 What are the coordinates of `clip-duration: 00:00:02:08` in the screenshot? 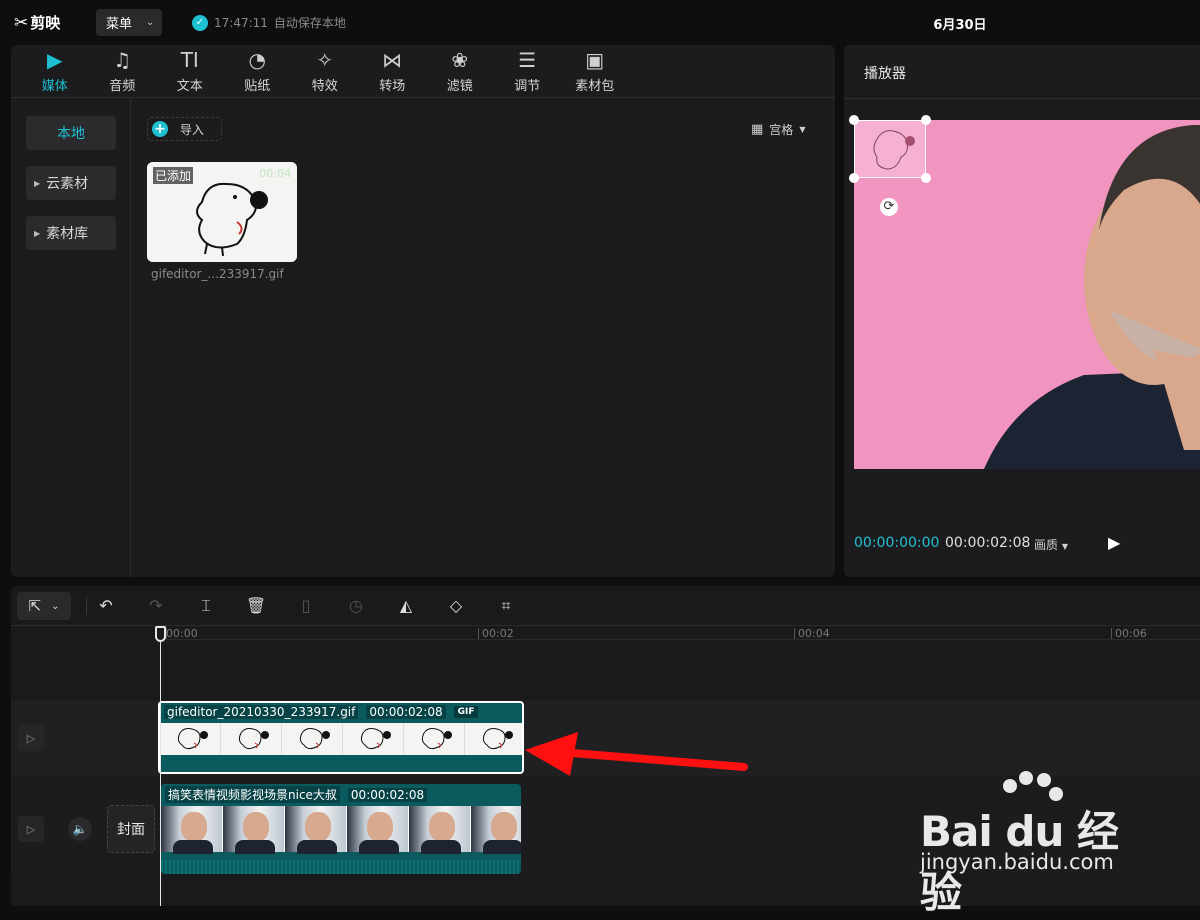 It's located at (406, 712).